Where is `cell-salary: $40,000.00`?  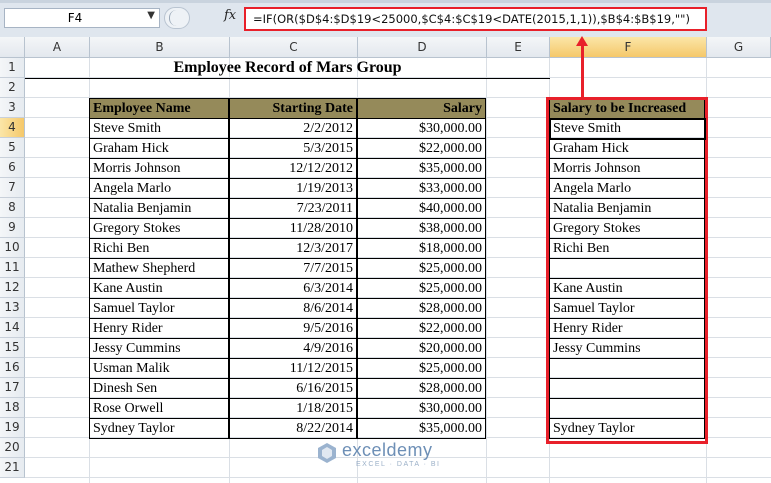
cell-salary: $40,000.00 is located at coordinates (421, 208).